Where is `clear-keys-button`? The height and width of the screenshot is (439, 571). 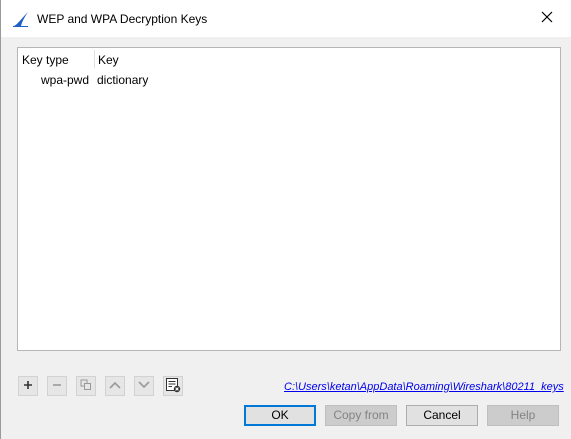 clear-keys-button is located at coordinates (173, 386).